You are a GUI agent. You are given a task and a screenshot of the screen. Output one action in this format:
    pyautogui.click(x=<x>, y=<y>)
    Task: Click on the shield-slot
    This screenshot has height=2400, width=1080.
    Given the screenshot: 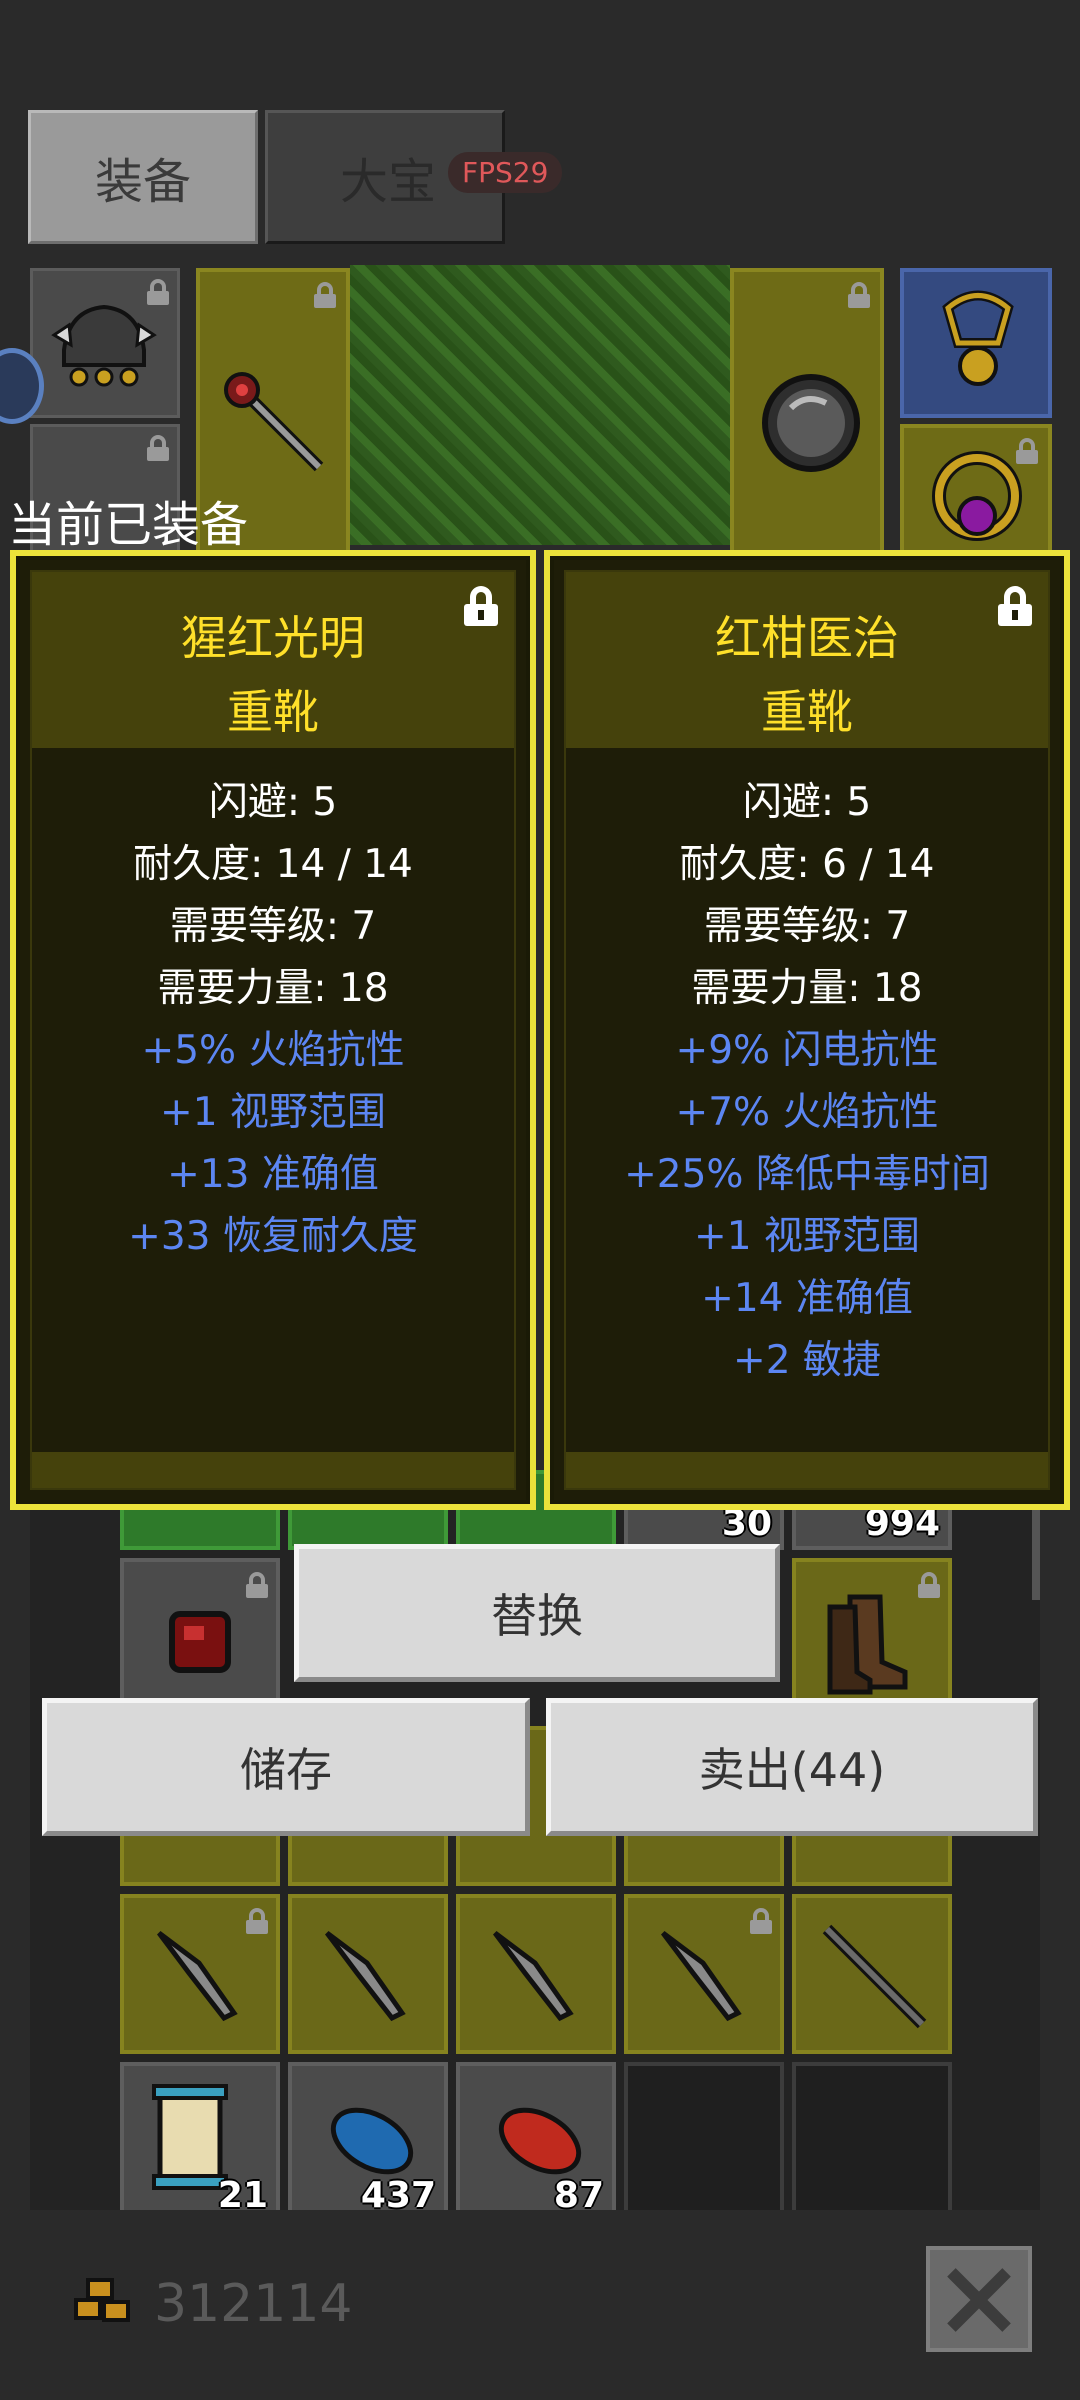 What is the action you would take?
    pyautogui.click(x=807, y=413)
    